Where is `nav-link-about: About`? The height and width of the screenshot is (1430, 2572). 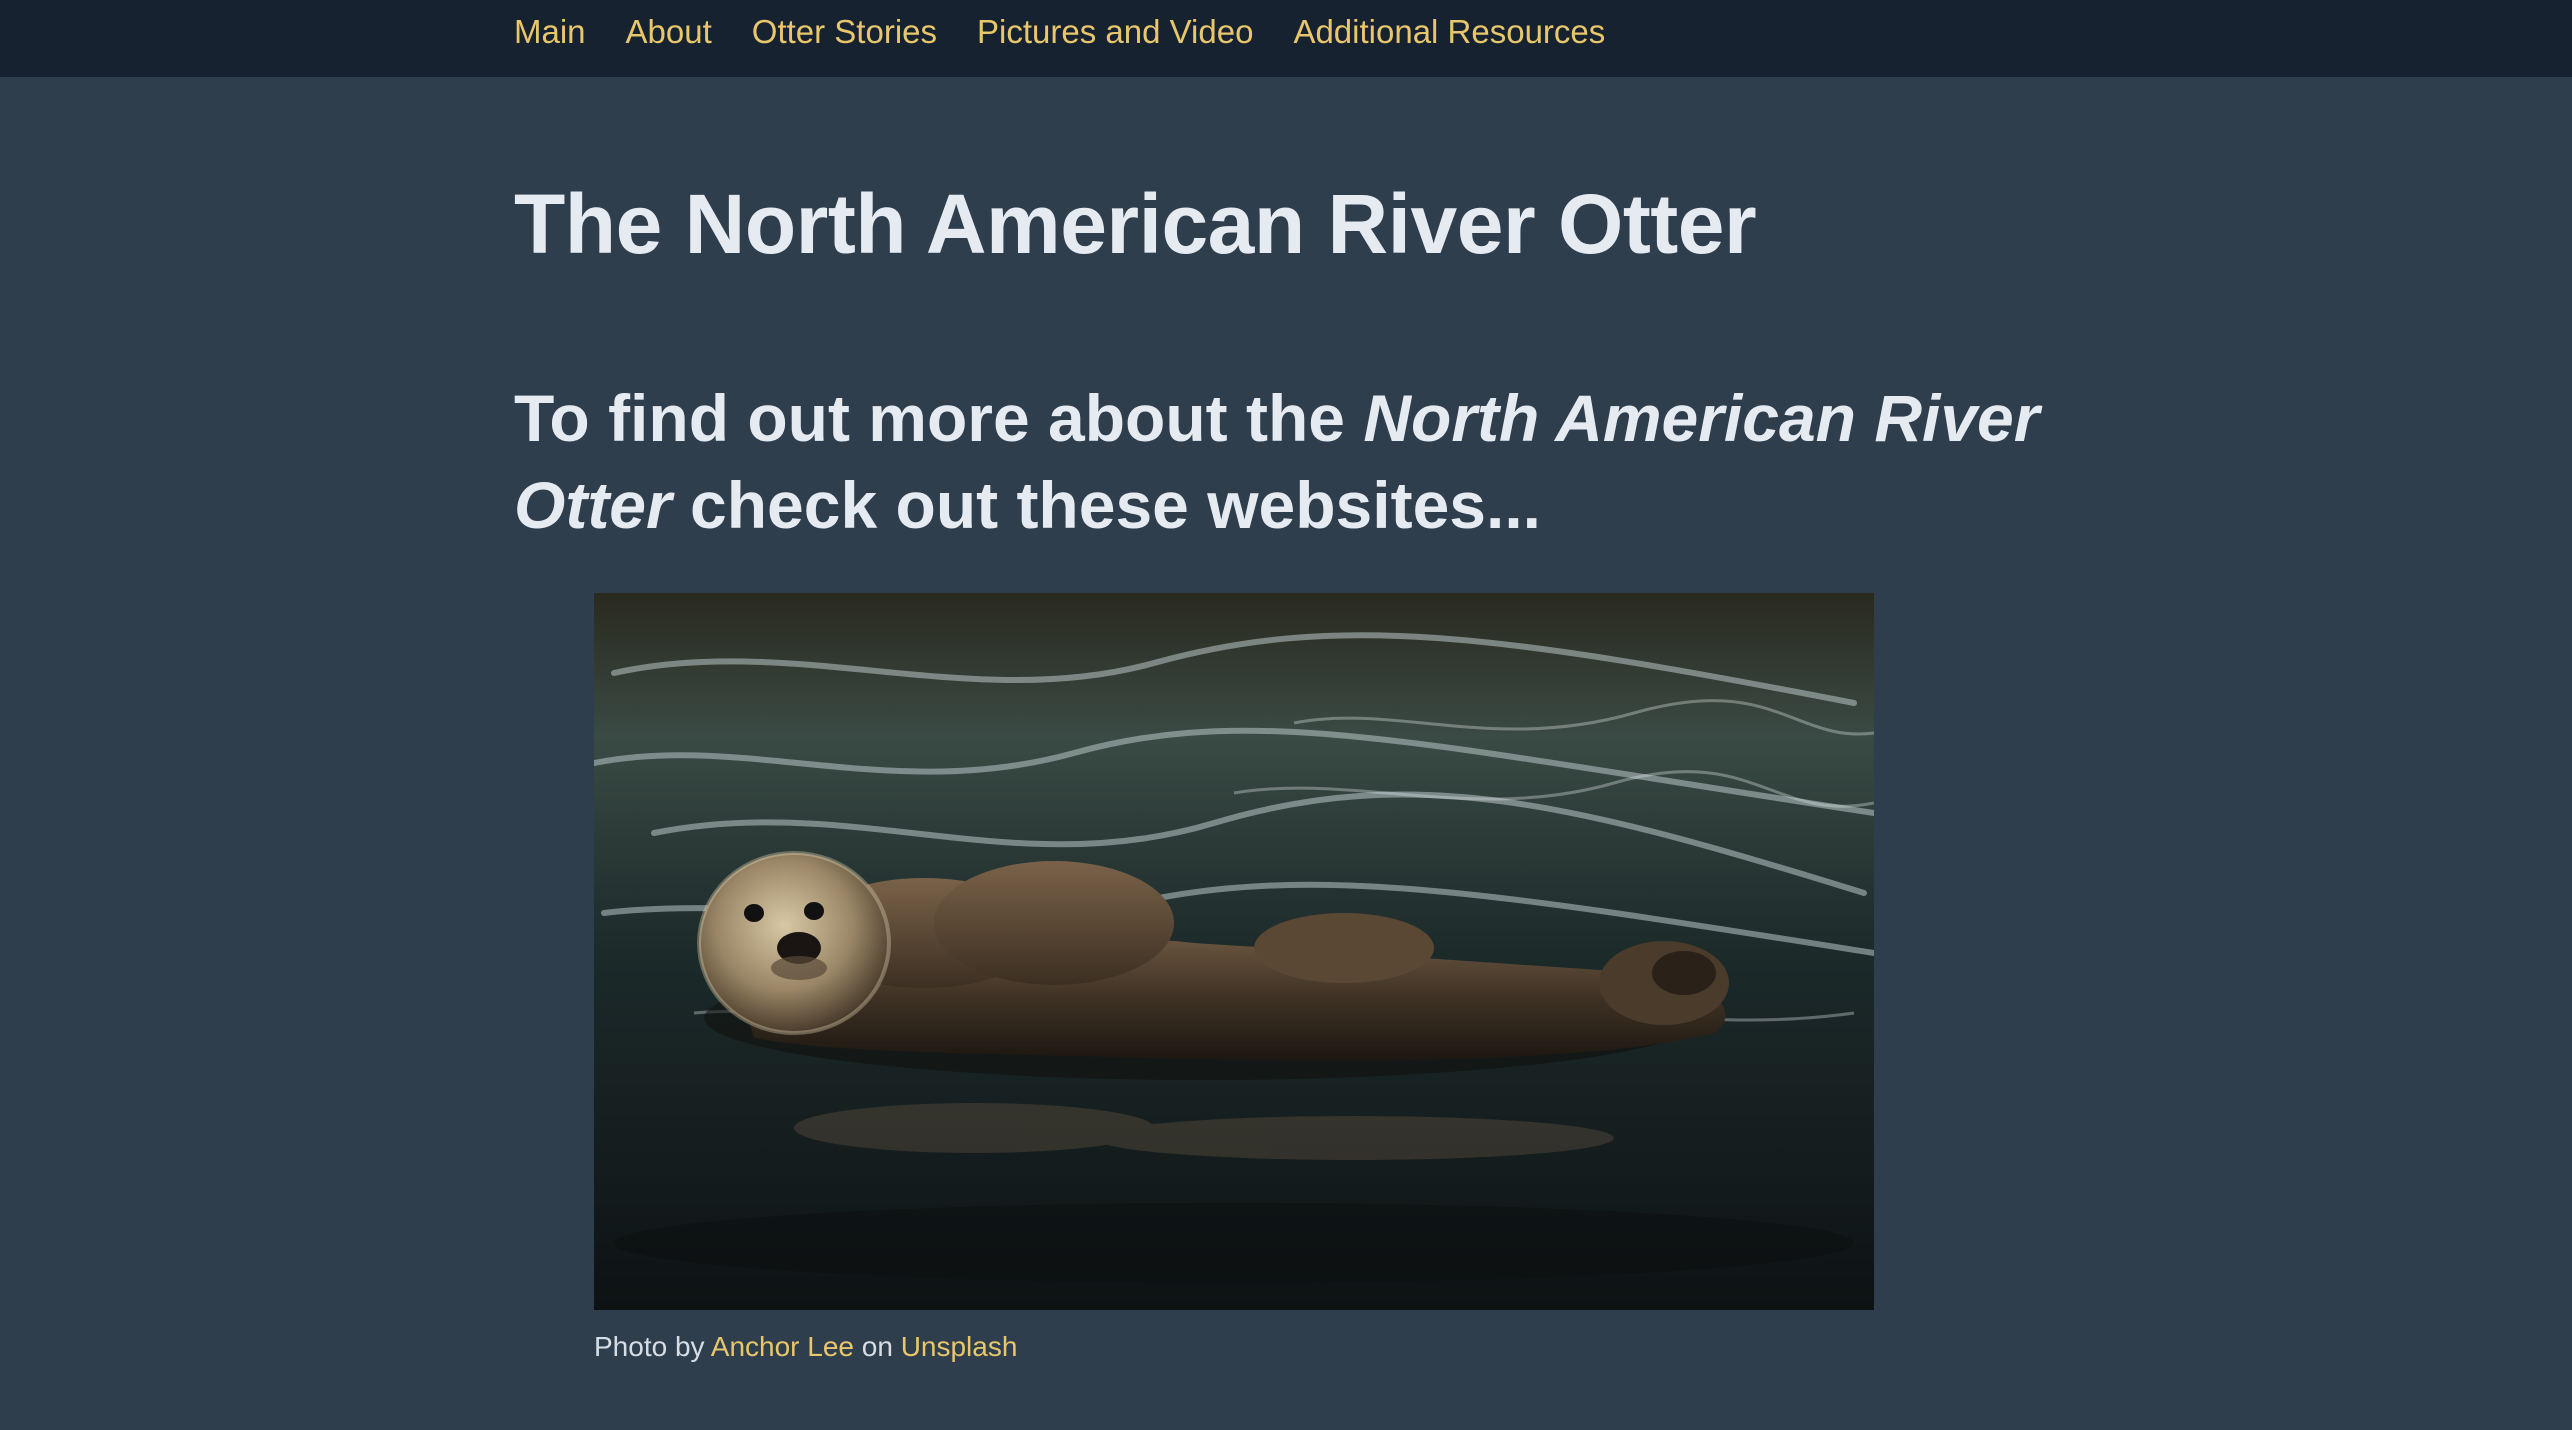
nav-link-about: About is located at coordinates (669, 31).